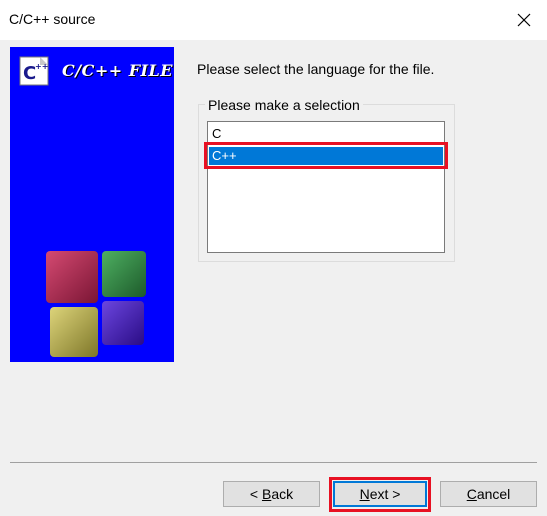 This screenshot has width=547, height=516. What do you see at coordinates (52, 19) in the screenshot?
I see `window-title: C/C++ source` at bounding box center [52, 19].